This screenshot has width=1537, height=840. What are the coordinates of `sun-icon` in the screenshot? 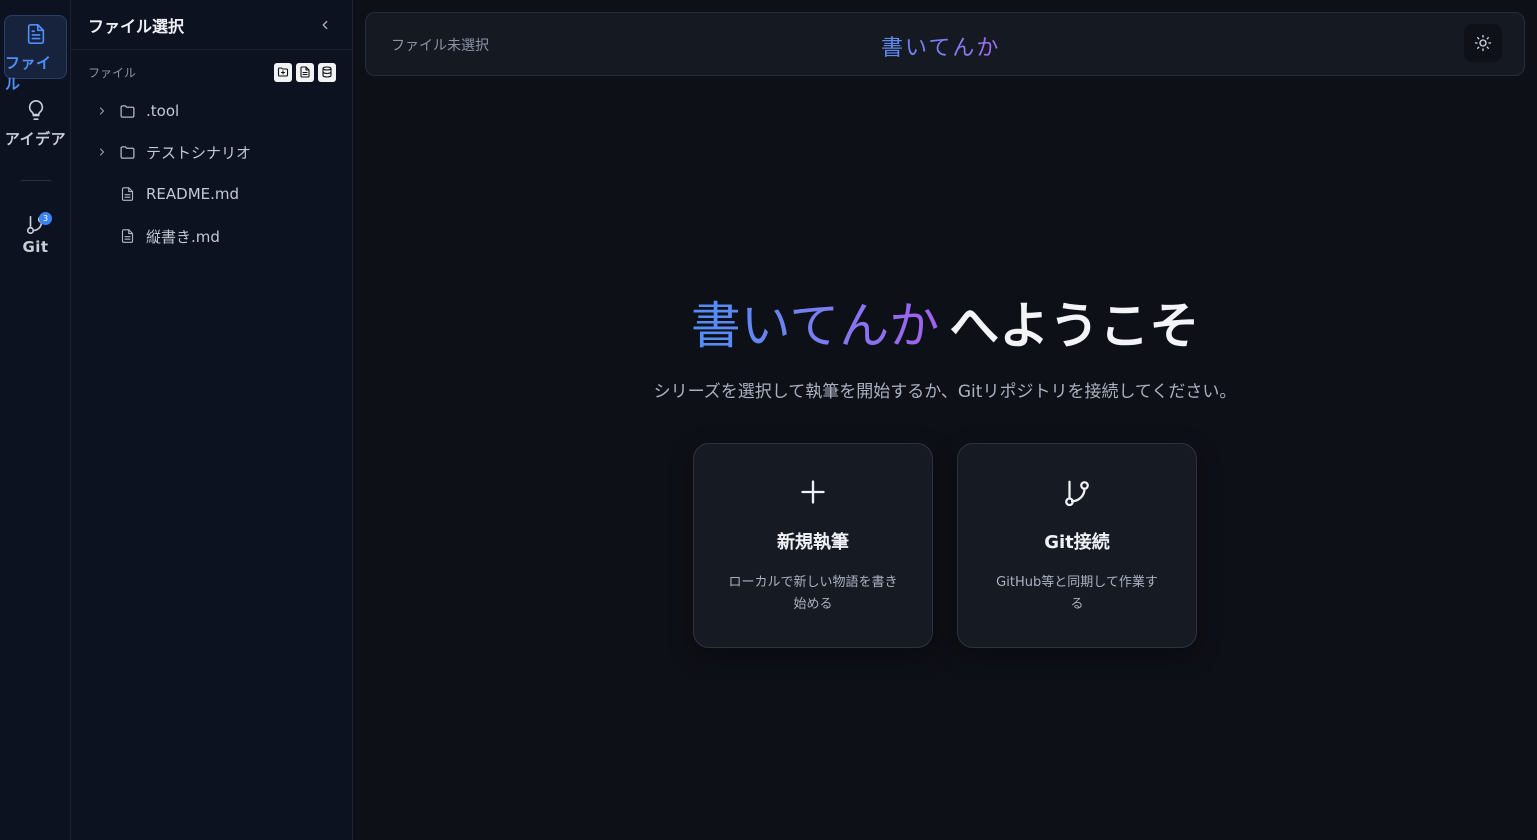 It's located at (1483, 43).